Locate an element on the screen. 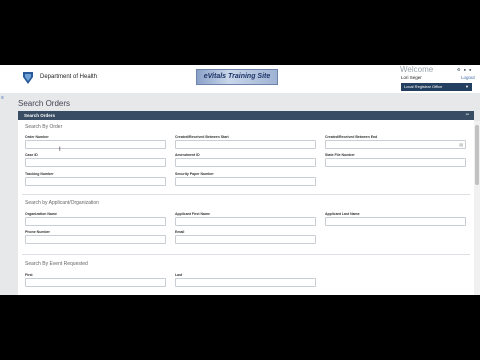 This screenshot has height=360, width=480. department-name: Department of Health is located at coordinates (69, 77).